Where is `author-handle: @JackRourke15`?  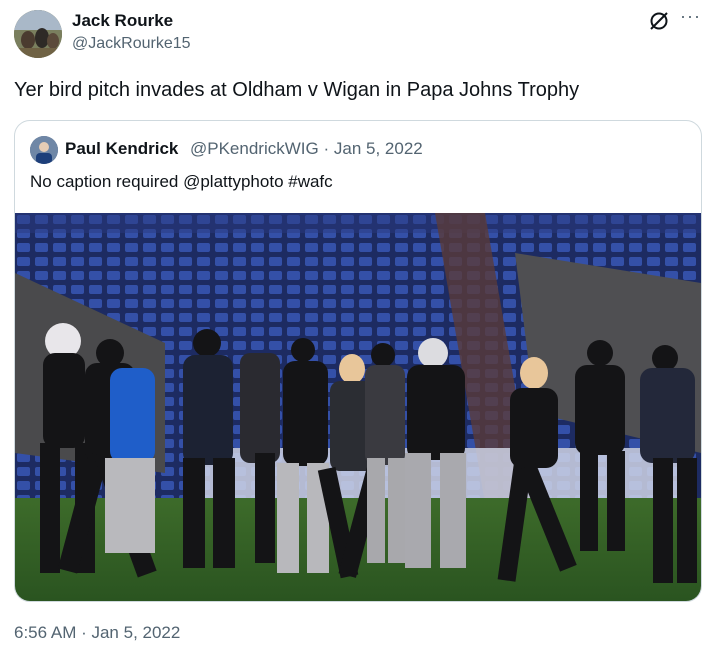 author-handle: @JackRourke15 is located at coordinates (131, 44).